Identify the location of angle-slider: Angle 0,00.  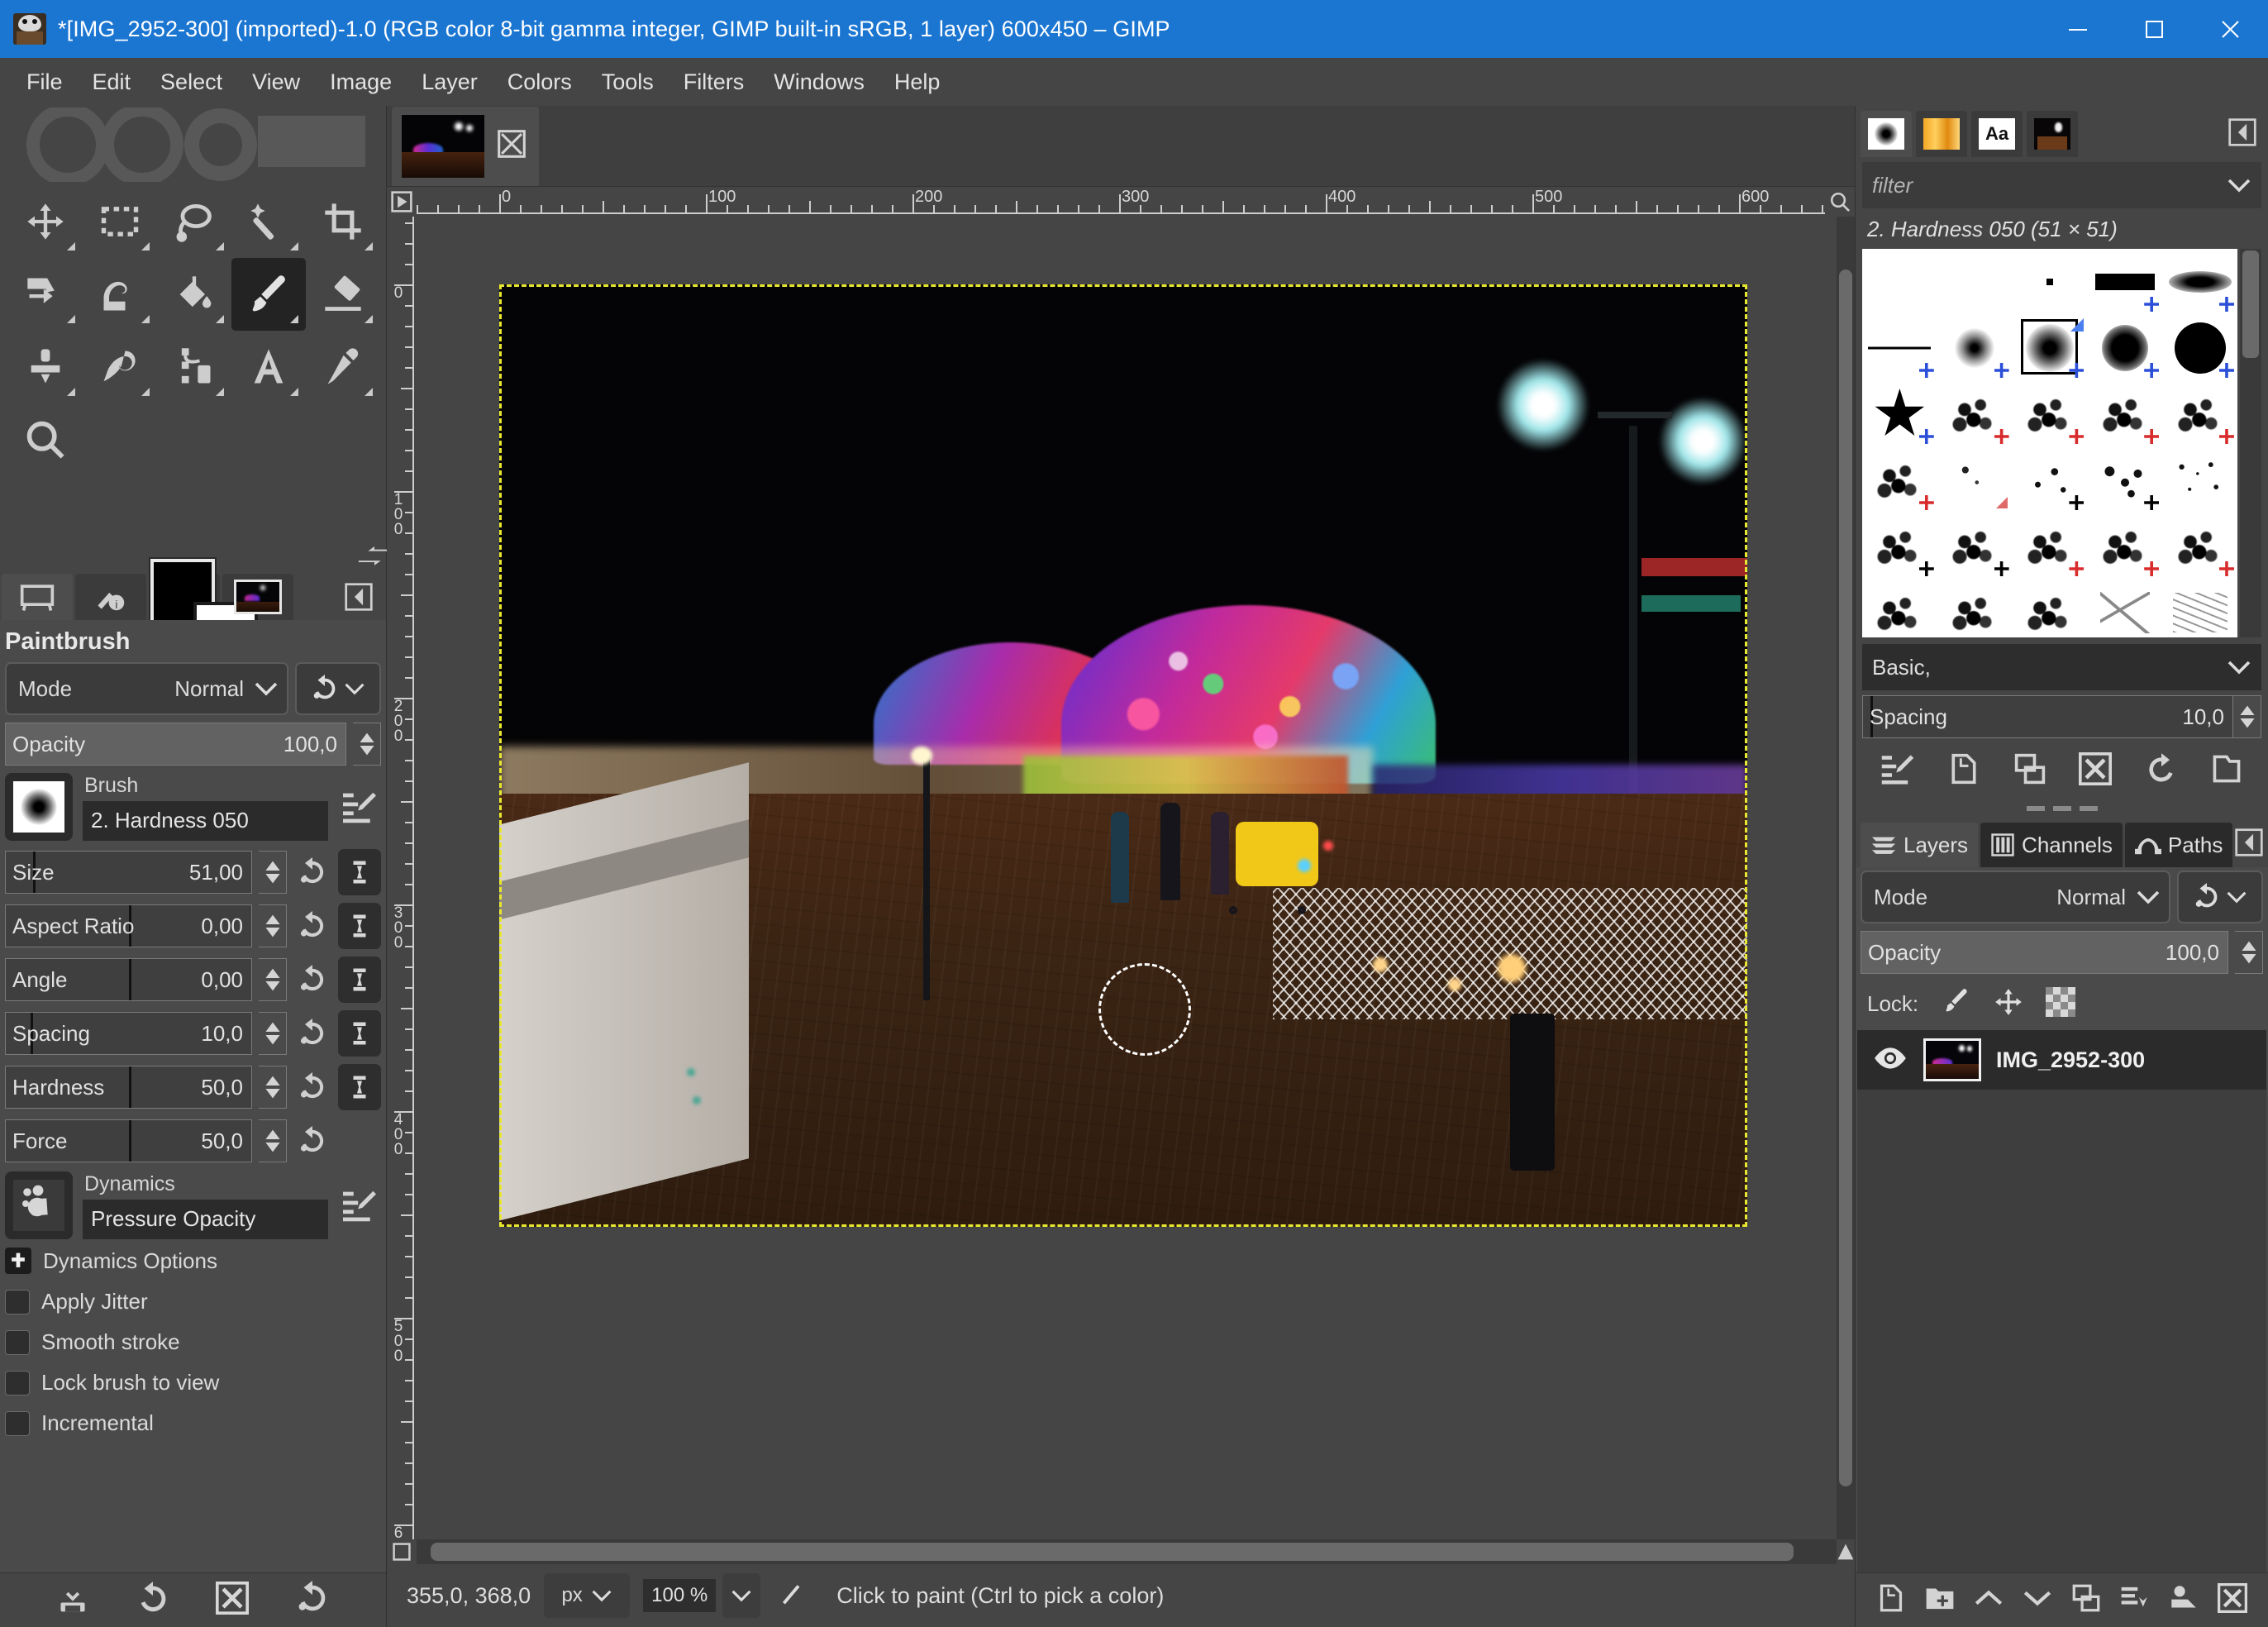
(128, 979).